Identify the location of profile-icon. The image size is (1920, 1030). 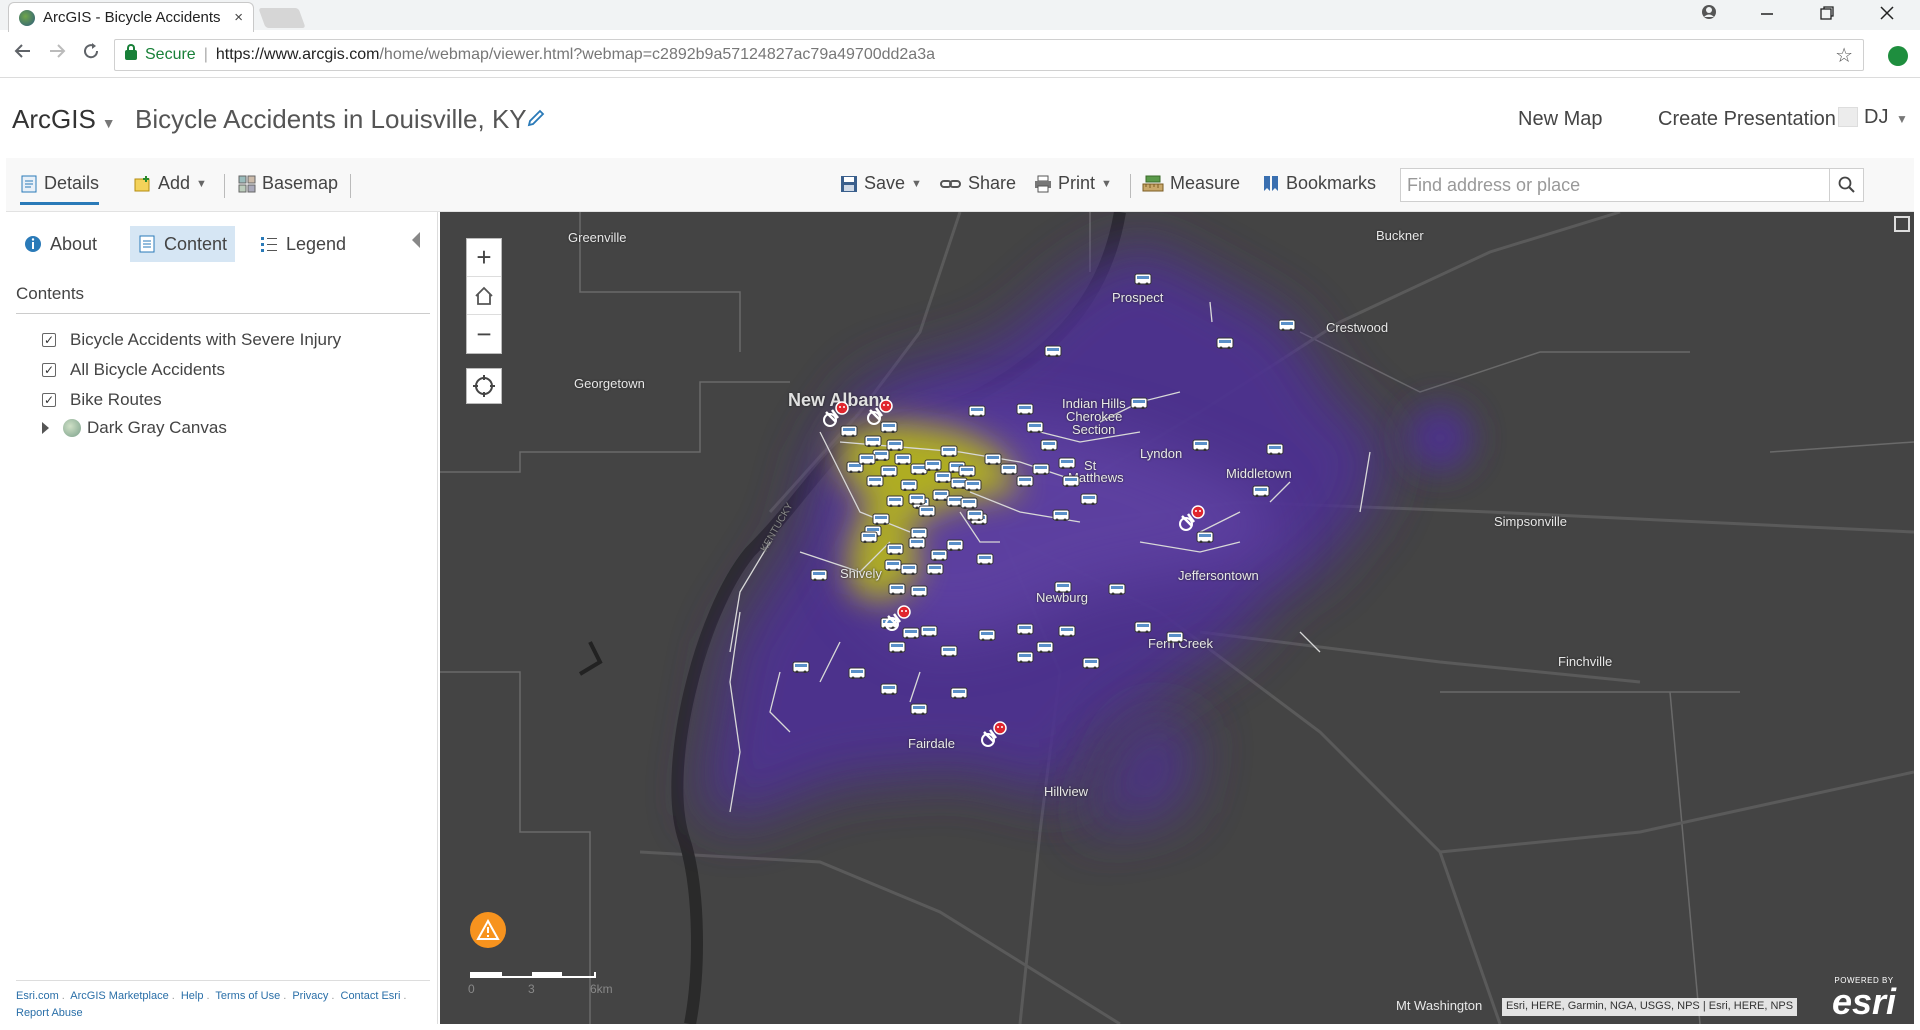
(1709, 14).